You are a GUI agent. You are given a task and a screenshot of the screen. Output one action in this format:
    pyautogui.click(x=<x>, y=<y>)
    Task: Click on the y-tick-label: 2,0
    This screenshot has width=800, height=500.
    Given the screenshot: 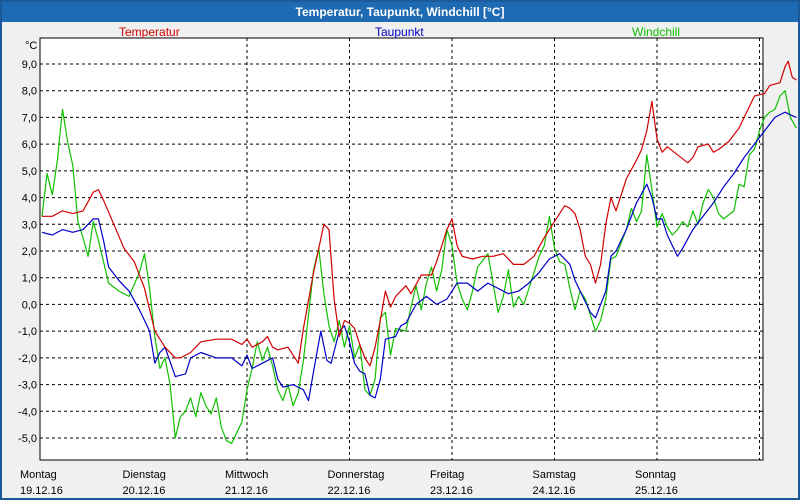 What is the action you would take?
    pyautogui.click(x=29, y=252)
    